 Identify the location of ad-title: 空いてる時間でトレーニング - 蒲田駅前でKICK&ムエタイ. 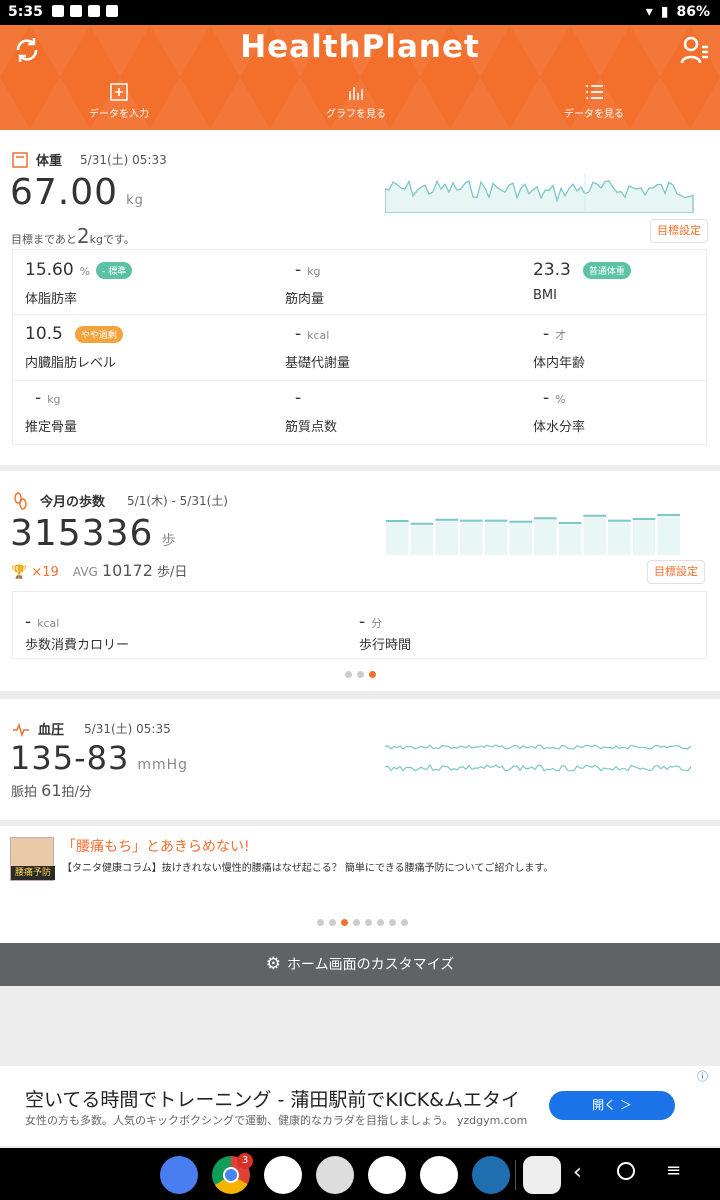
(272, 1100).